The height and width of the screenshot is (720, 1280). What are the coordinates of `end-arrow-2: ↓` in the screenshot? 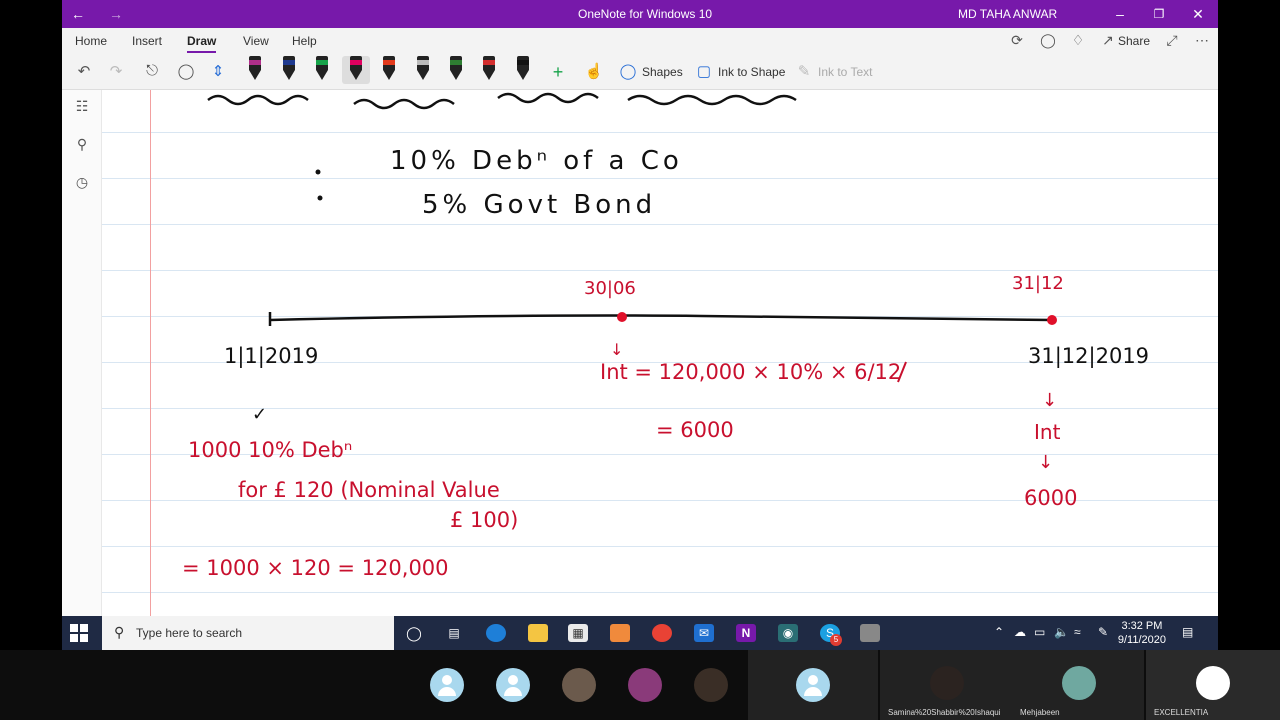 It's located at (1046, 462).